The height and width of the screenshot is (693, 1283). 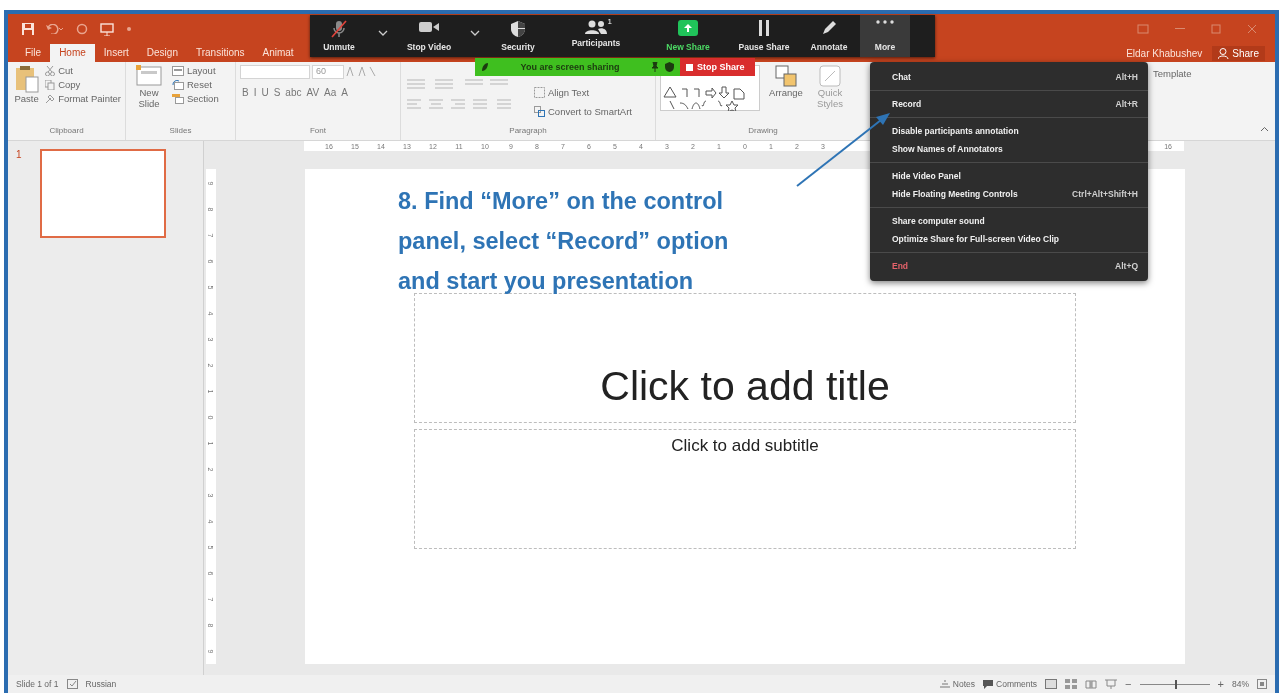 What do you see at coordinates (1111, 684) in the screenshot?
I see `slideshow-icon` at bounding box center [1111, 684].